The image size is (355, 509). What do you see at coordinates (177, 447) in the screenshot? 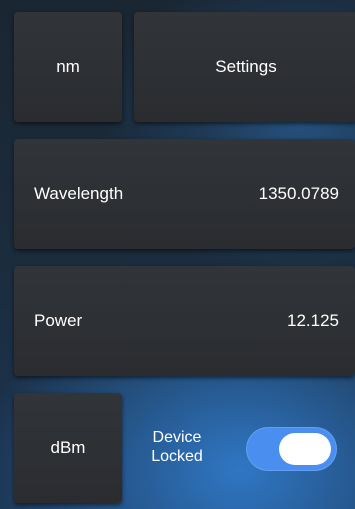
I see `device-locked-label: Device Locked` at bounding box center [177, 447].